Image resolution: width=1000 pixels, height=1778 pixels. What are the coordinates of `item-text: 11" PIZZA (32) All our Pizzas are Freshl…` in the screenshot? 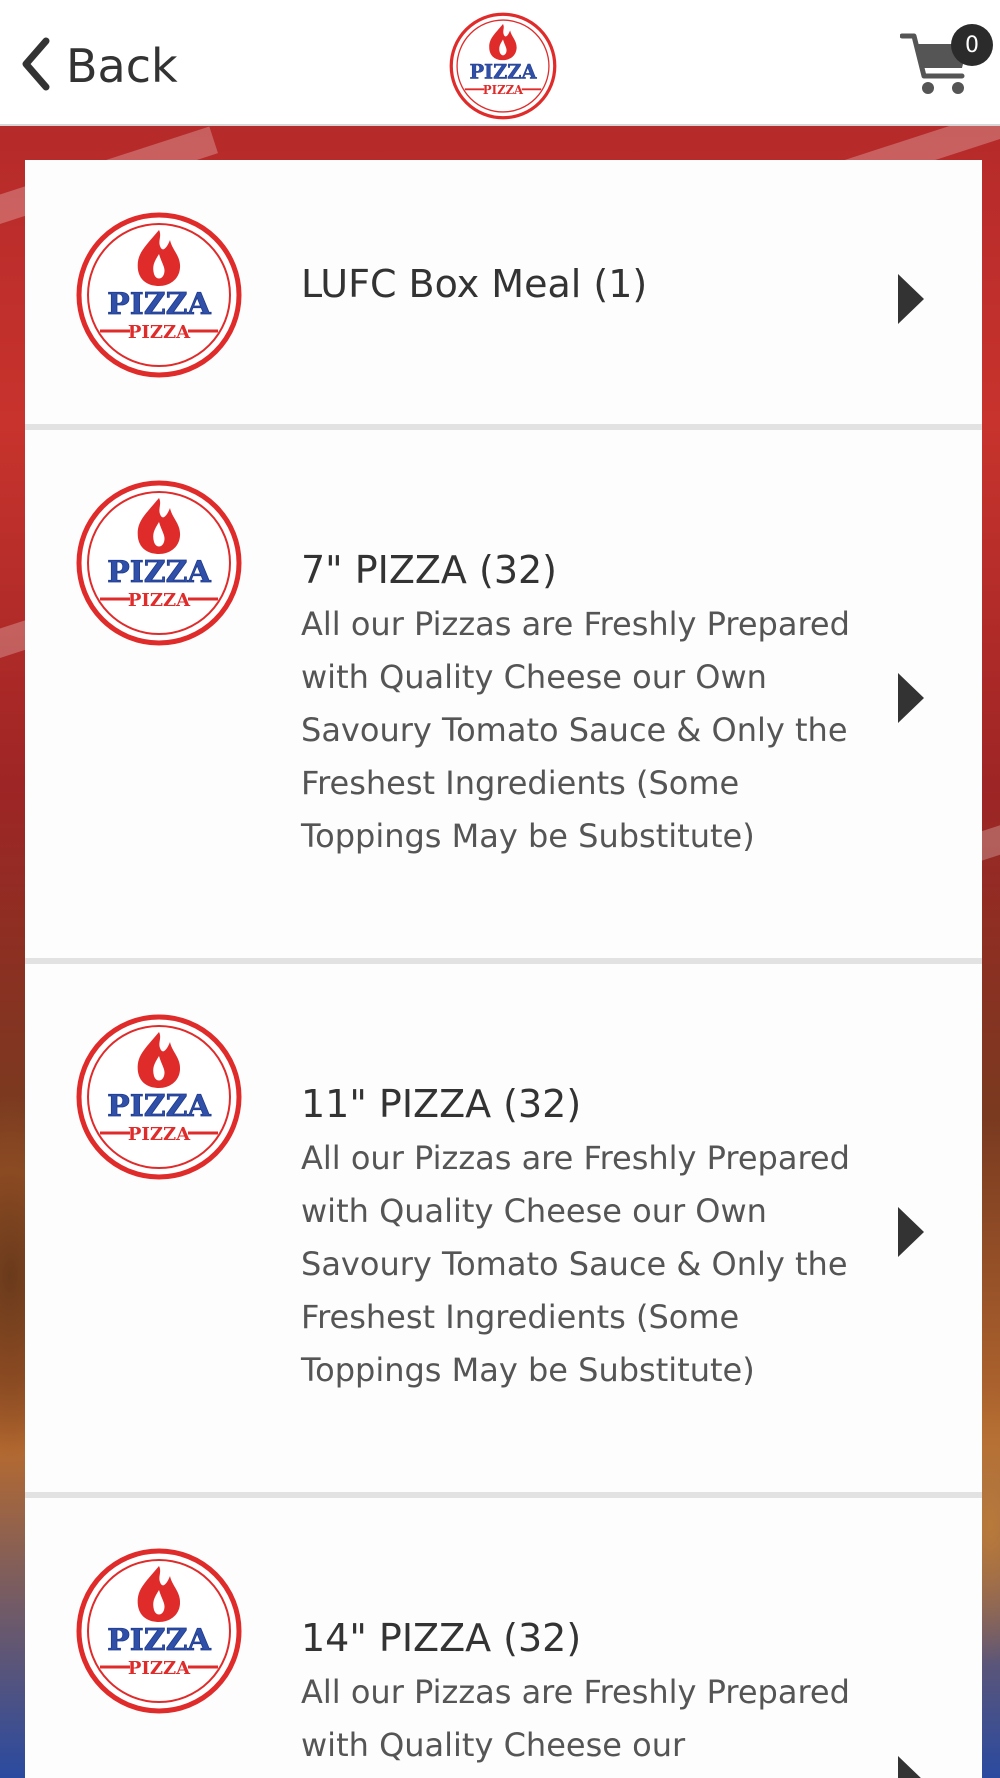 It's located at (591, 1238).